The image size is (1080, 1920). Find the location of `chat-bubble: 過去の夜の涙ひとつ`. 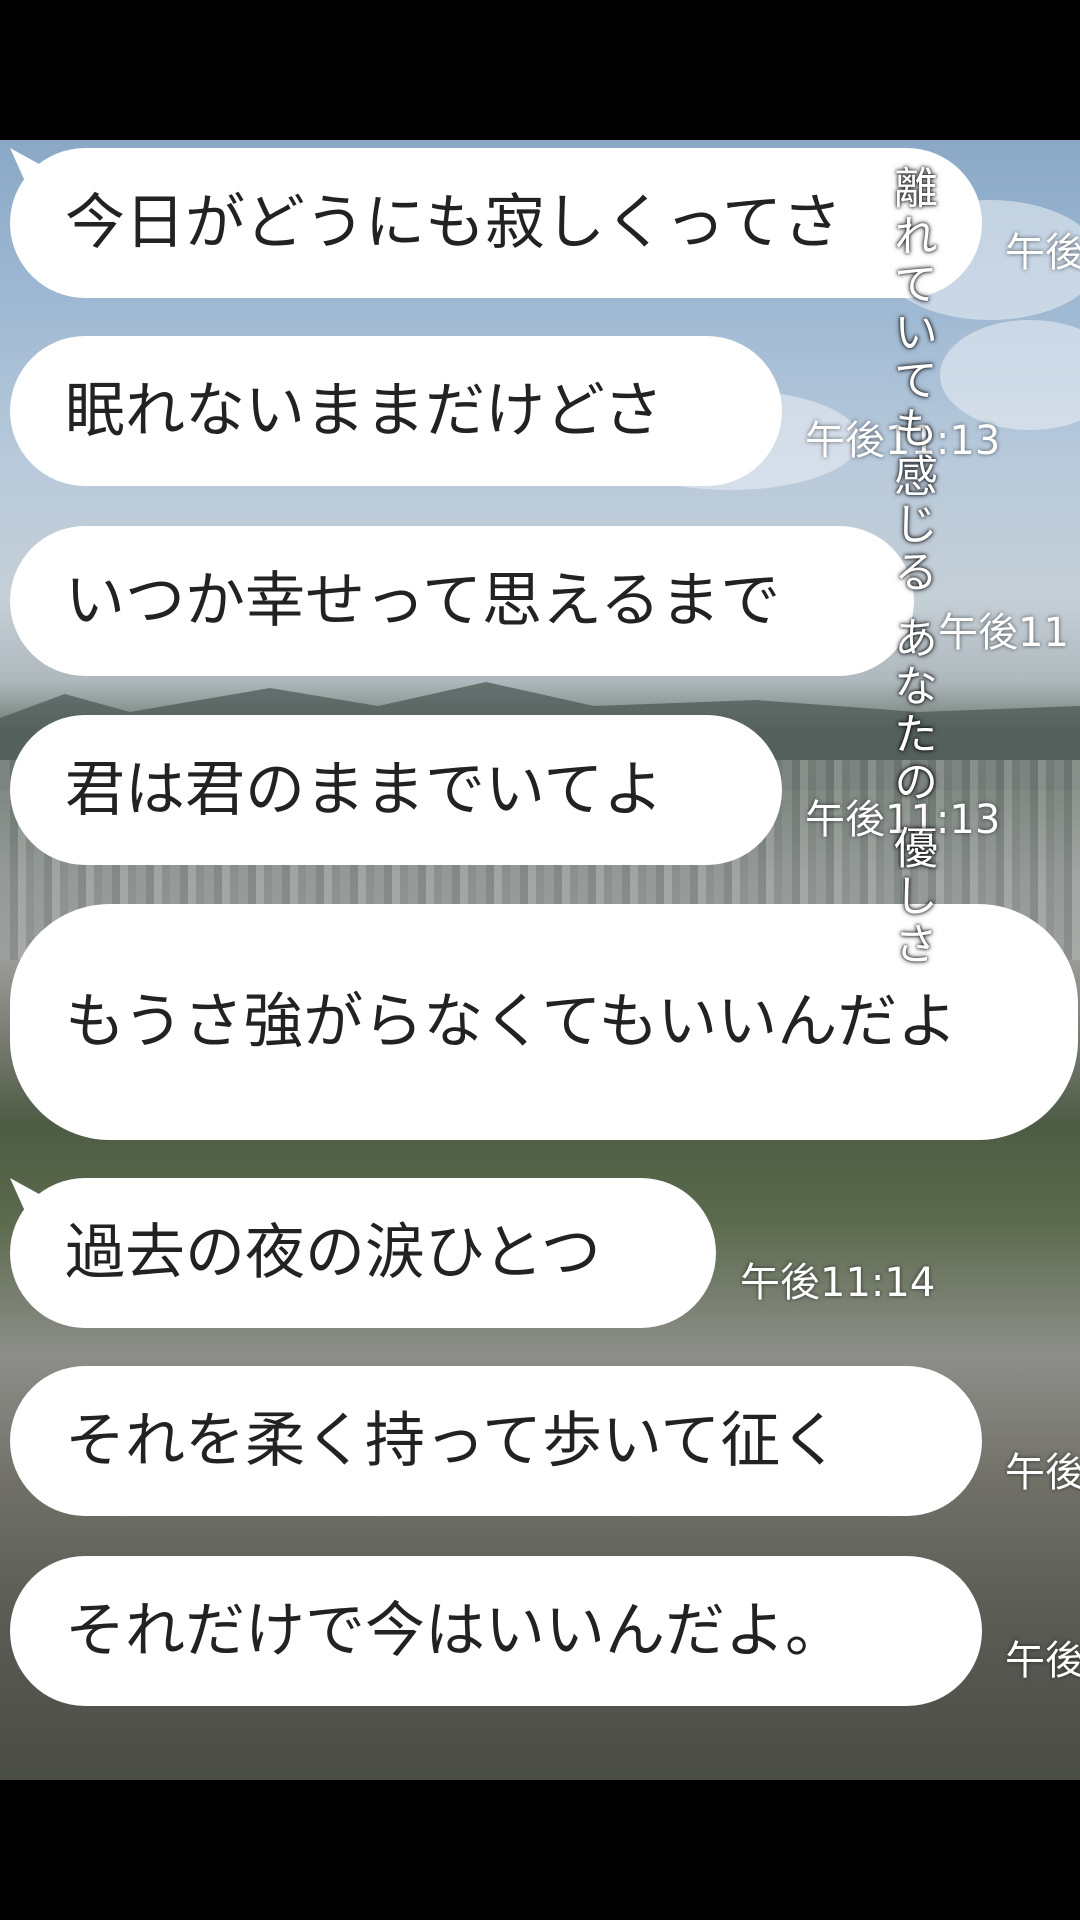

chat-bubble: 過去の夜の涙ひとつ is located at coordinates (363, 1253).